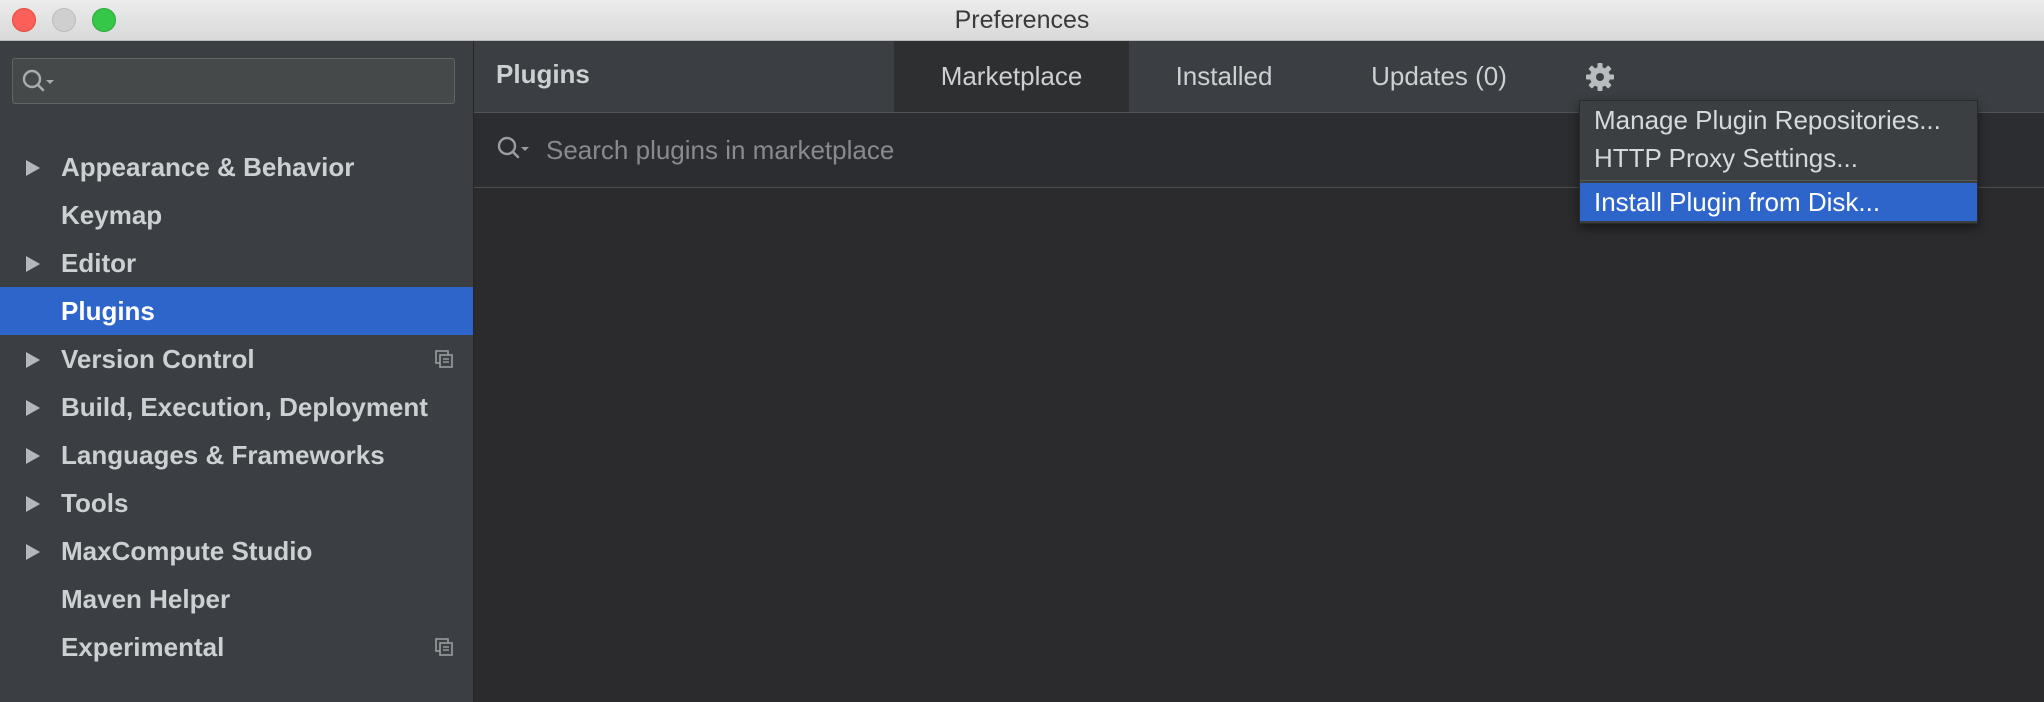 The width and height of the screenshot is (2044, 702). Describe the element at coordinates (1778, 180) in the screenshot. I see `menu-separator` at that location.